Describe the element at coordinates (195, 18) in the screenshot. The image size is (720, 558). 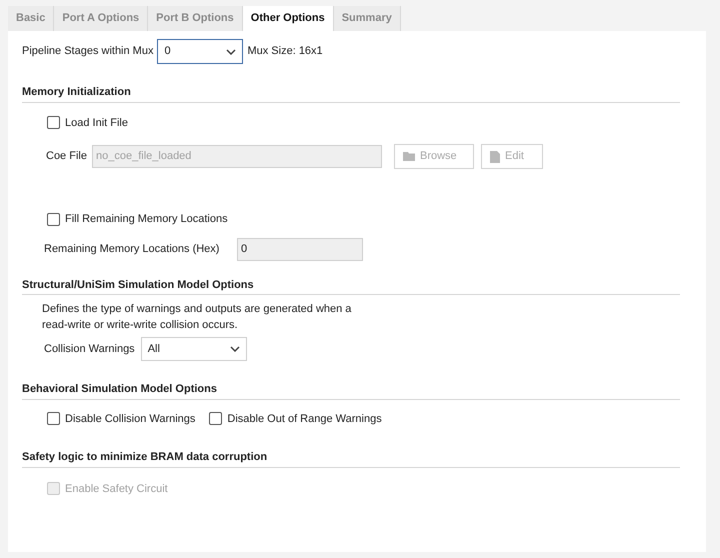
I see `tab: Port B Options` at that location.